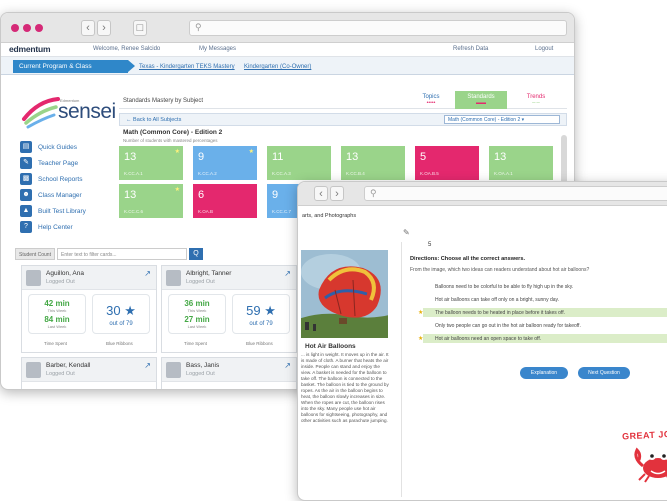 This screenshot has height=501, width=667. I want to click on welcome-link: Welcome, Renee Salcido, so click(126, 49).